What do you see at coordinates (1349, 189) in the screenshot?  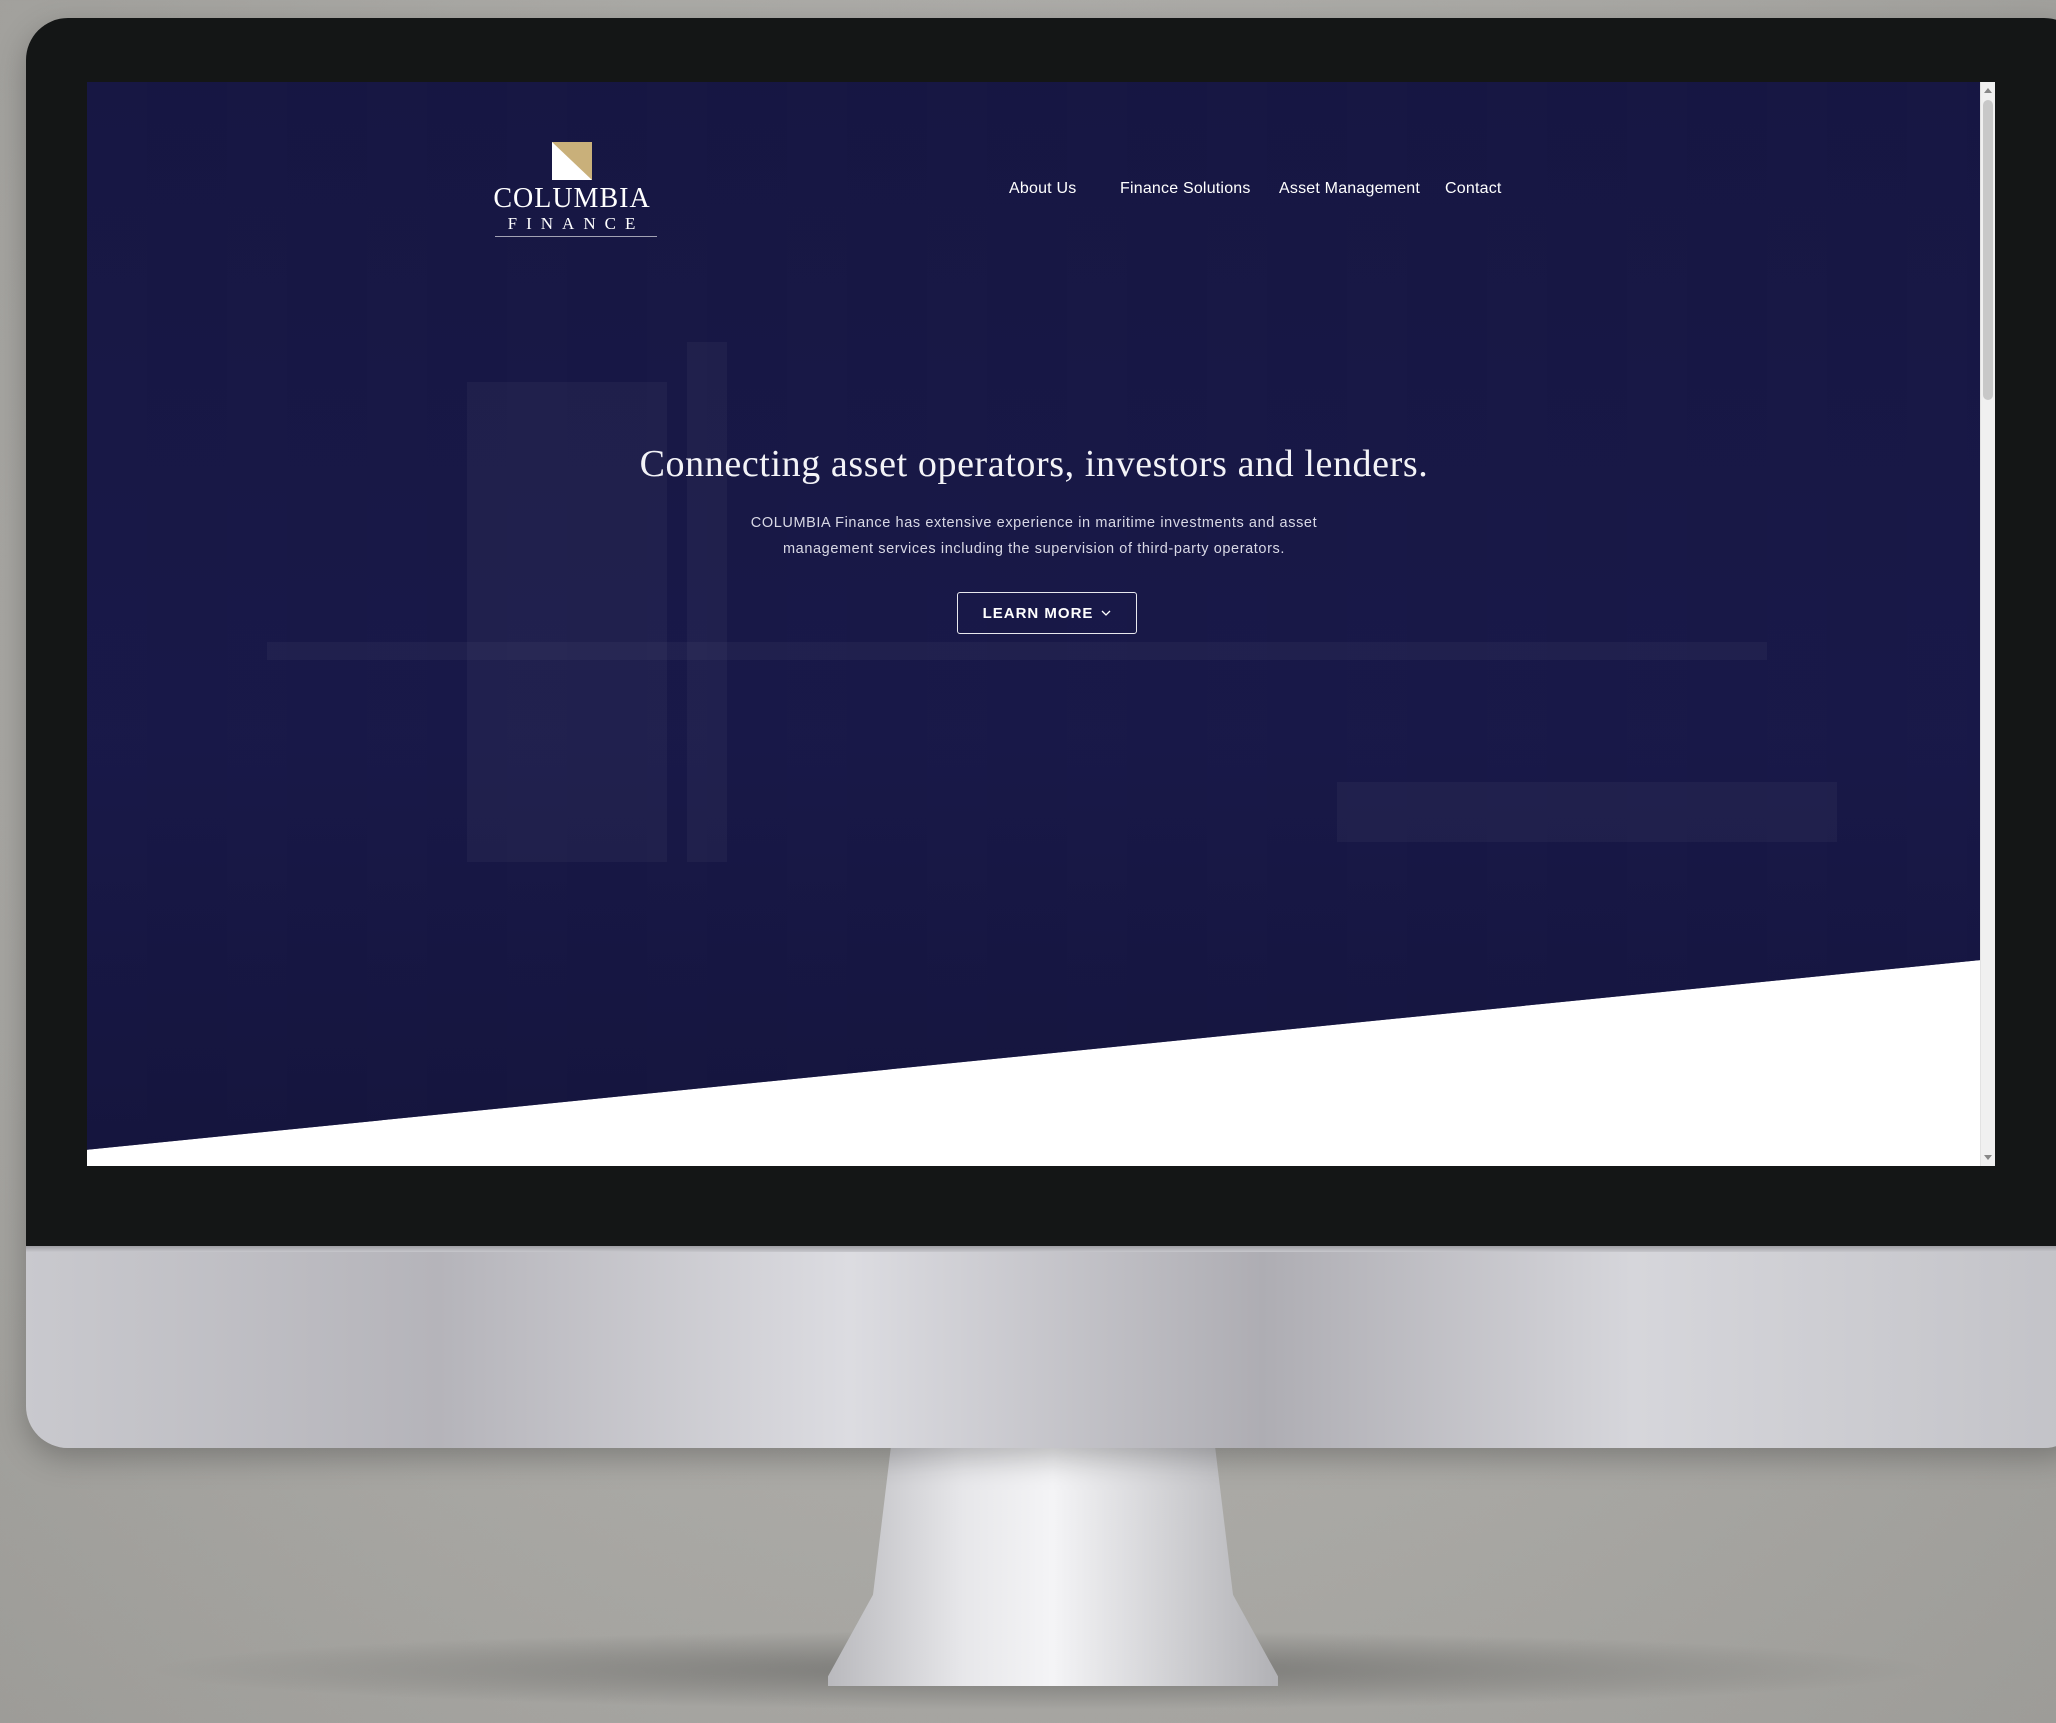 I see `nav-asset-management: Asset Management` at bounding box center [1349, 189].